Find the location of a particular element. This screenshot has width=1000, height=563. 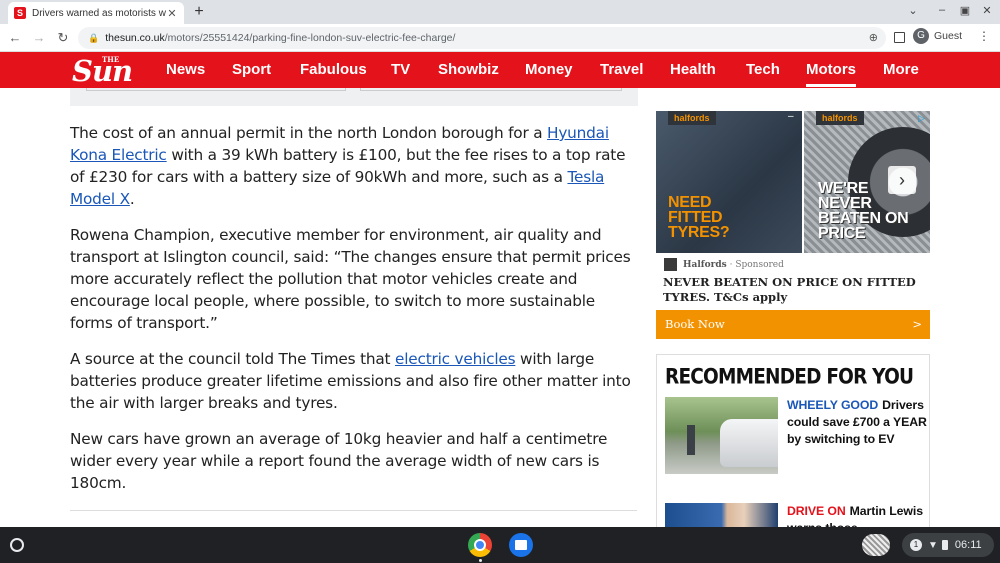

battery-icon is located at coordinates (944, 545).